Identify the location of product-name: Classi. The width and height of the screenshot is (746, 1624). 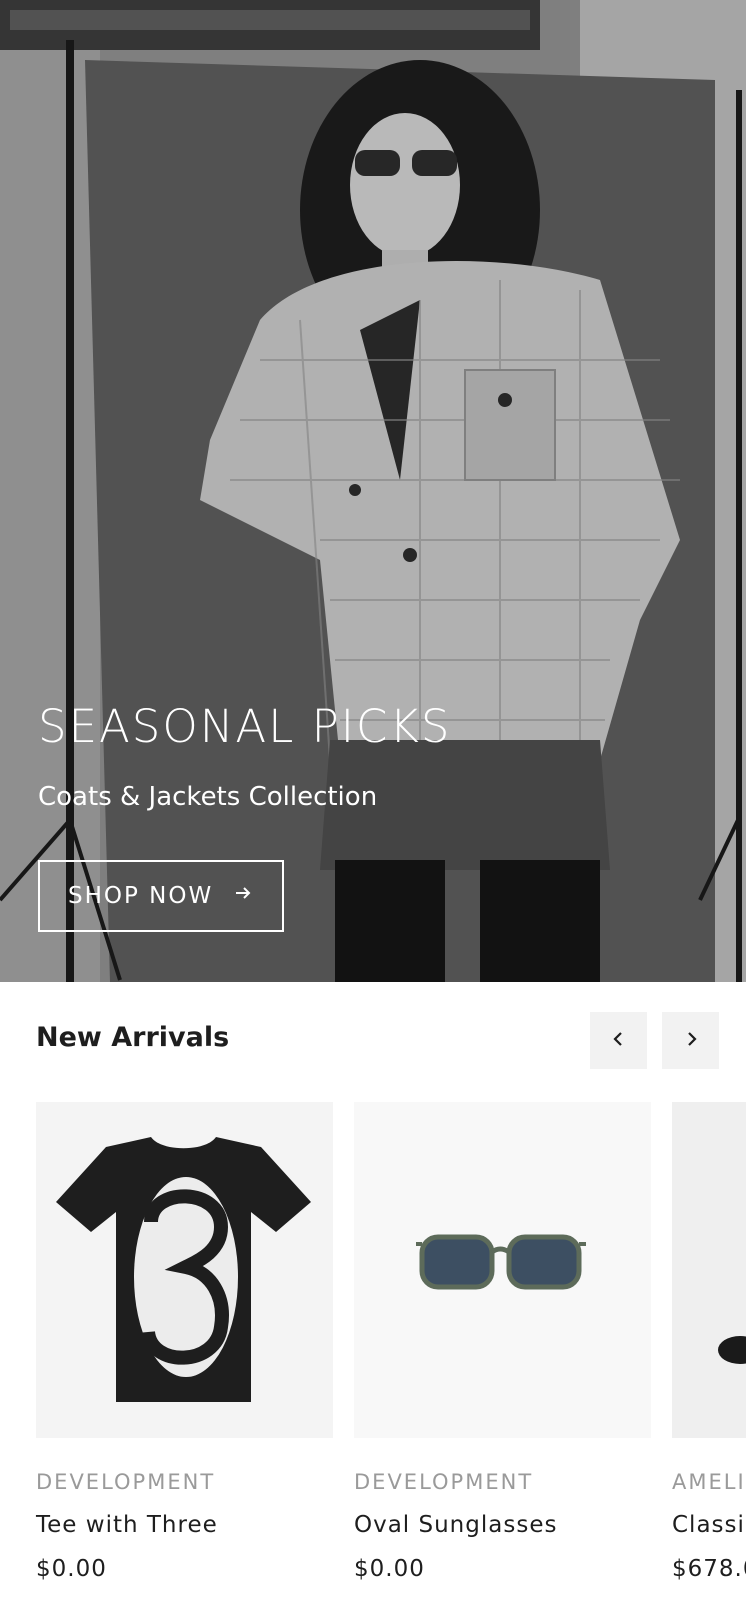
(709, 1525).